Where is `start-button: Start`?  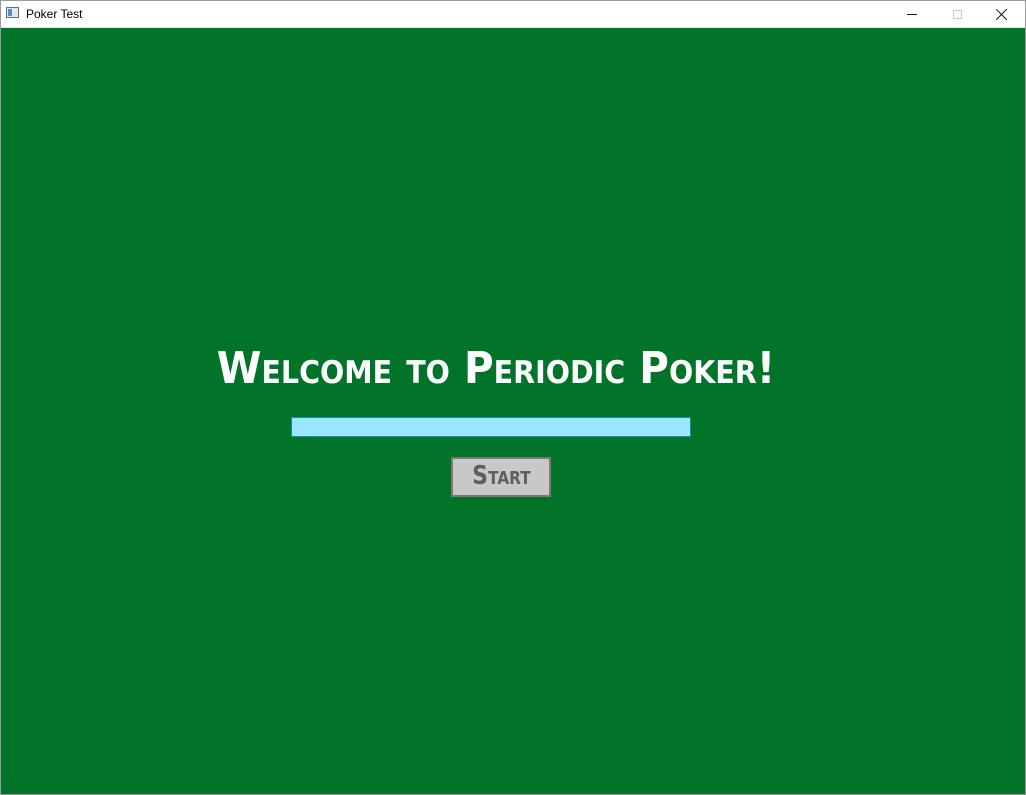
start-button: Start is located at coordinates (501, 477).